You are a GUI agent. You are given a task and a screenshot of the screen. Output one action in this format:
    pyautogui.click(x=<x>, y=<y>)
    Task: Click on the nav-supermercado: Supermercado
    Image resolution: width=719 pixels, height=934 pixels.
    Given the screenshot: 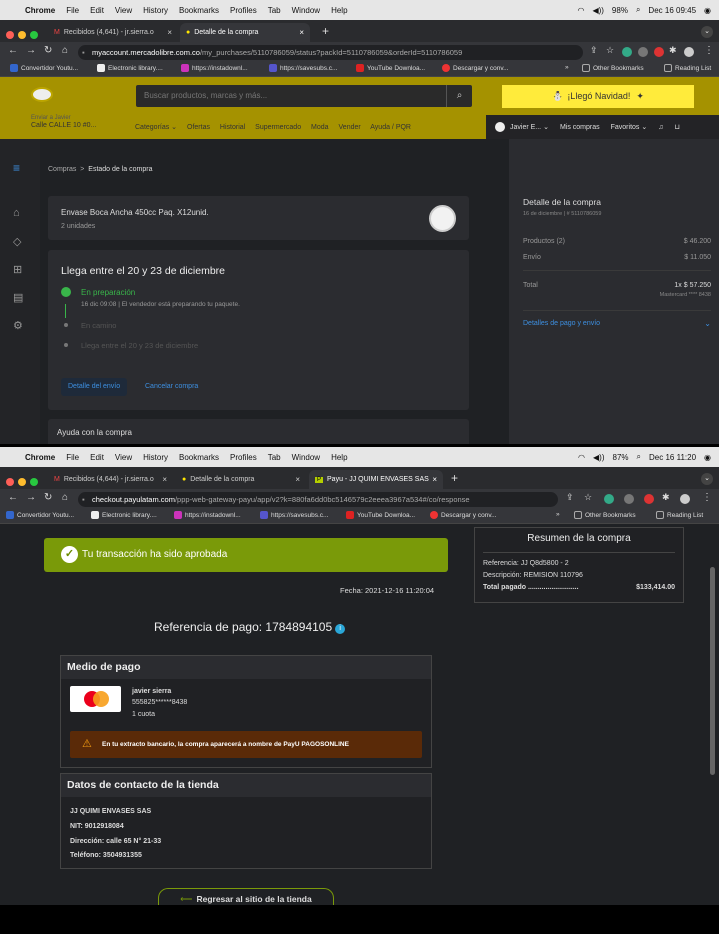 What is the action you would take?
    pyautogui.click(x=278, y=127)
    